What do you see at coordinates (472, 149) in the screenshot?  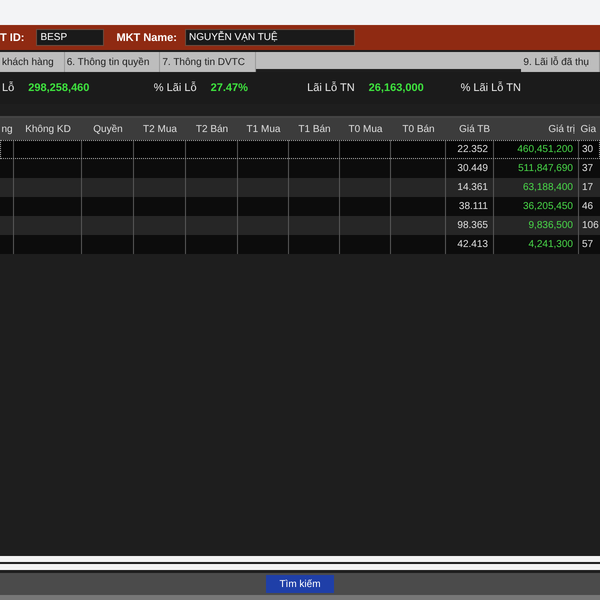 I see `table-cell: 22.352` at bounding box center [472, 149].